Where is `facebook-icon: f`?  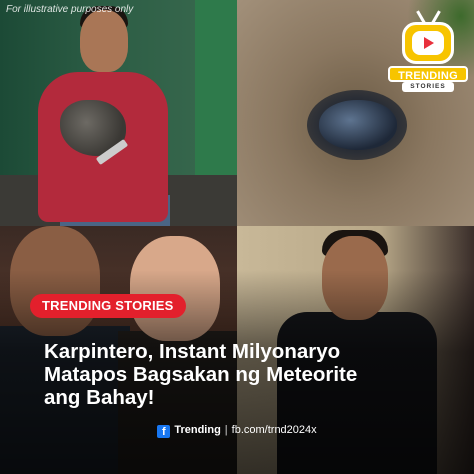 facebook-icon: f is located at coordinates (164, 431).